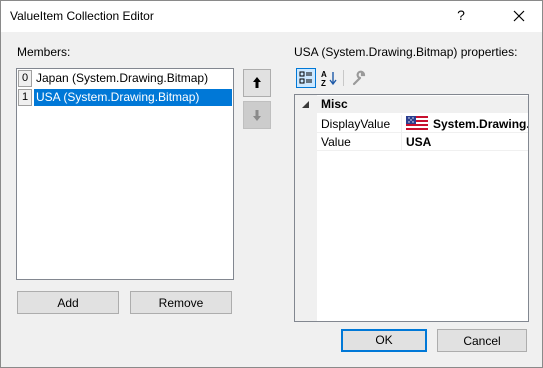 The image size is (543, 368). What do you see at coordinates (411, 104) in the screenshot?
I see `category-row-misc: Misc` at bounding box center [411, 104].